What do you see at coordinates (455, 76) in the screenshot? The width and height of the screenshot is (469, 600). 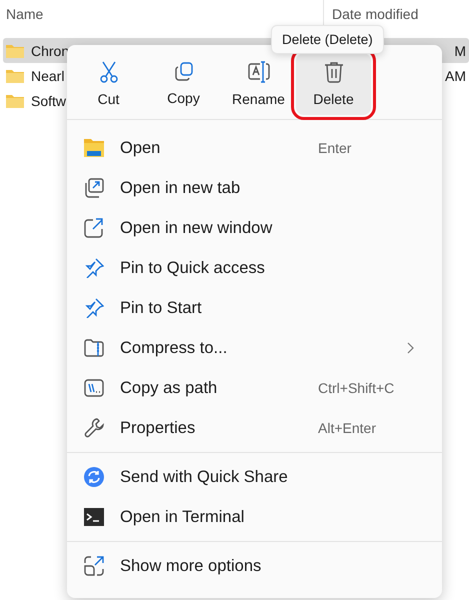 I see `date-text: AM` at bounding box center [455, 76].